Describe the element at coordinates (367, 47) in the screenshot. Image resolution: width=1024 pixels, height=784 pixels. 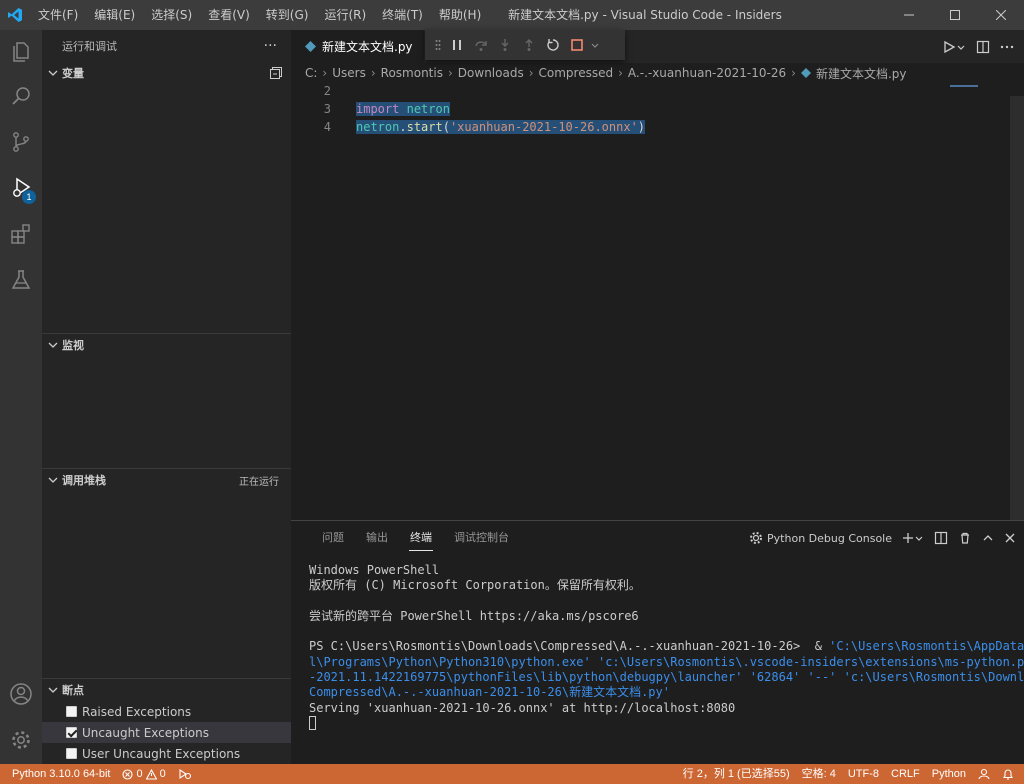
I see `tab-label: 新建文本文档.py` at that location.